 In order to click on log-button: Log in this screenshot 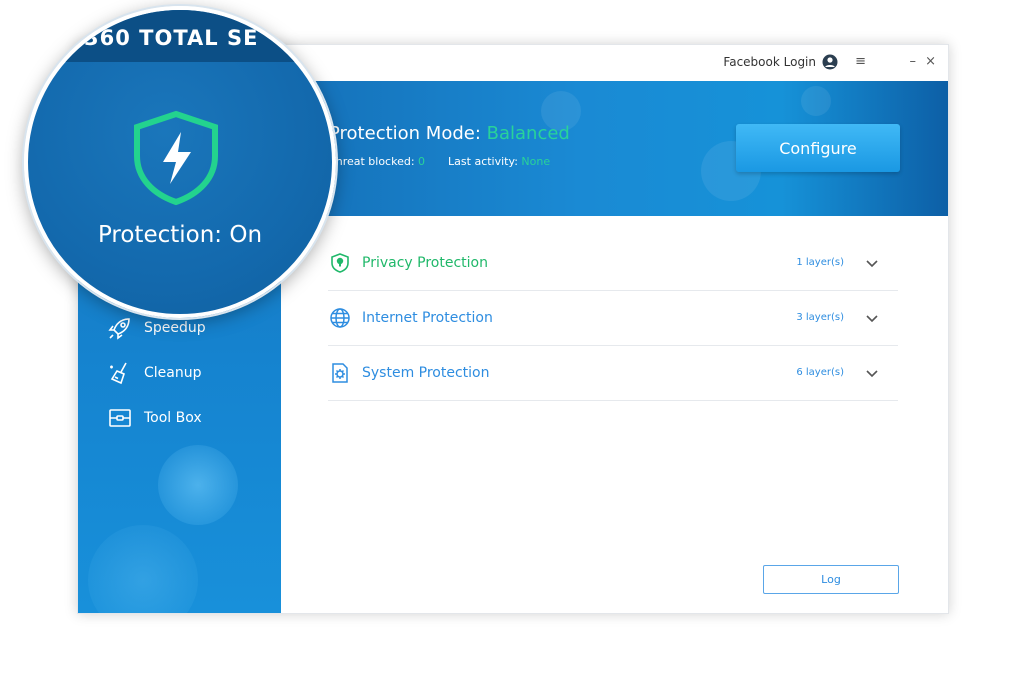, I will do `click(831, 579)`.